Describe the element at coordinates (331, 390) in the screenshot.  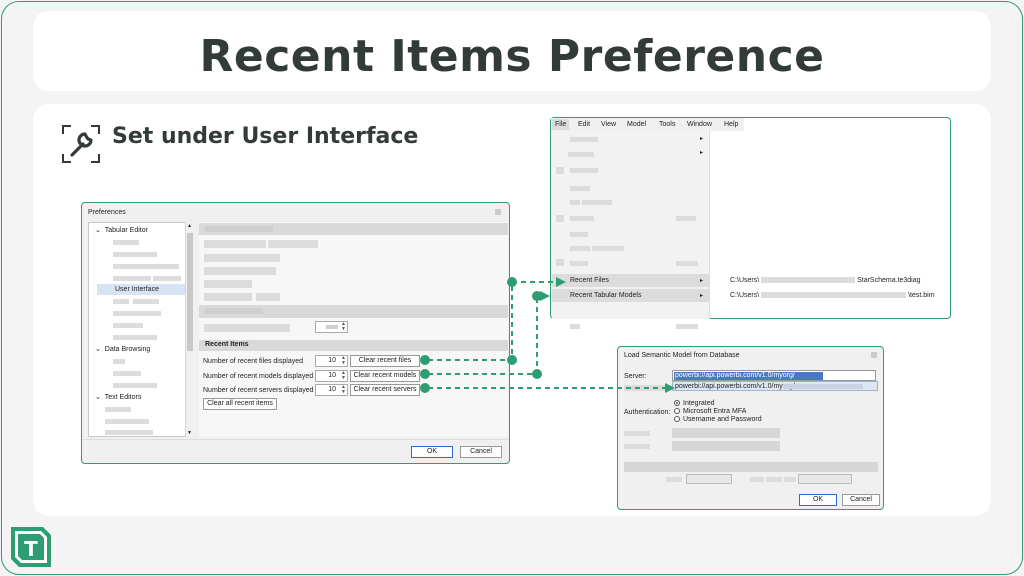
I see `recent-servers-stepper: 10 ▲ ▼` at that location.